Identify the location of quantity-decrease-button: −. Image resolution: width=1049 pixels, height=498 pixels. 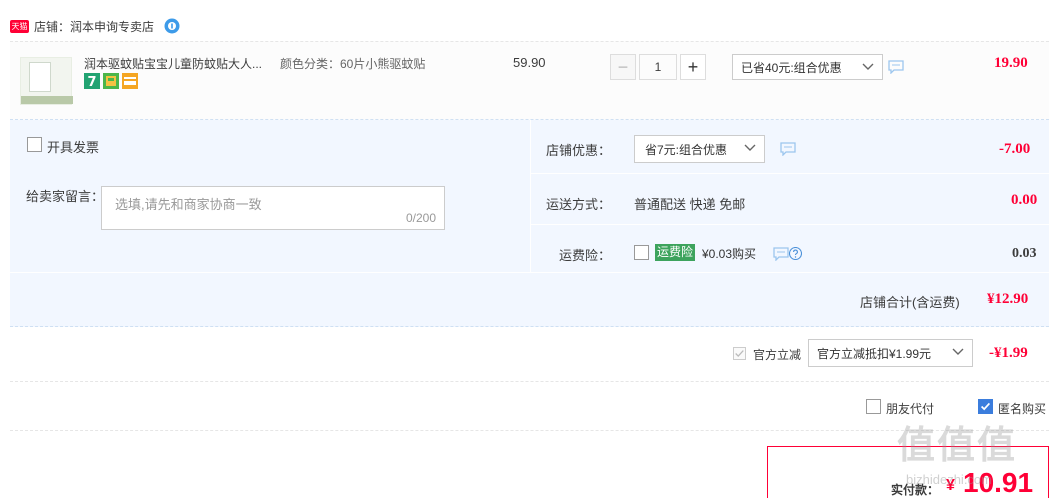
(623, 67).